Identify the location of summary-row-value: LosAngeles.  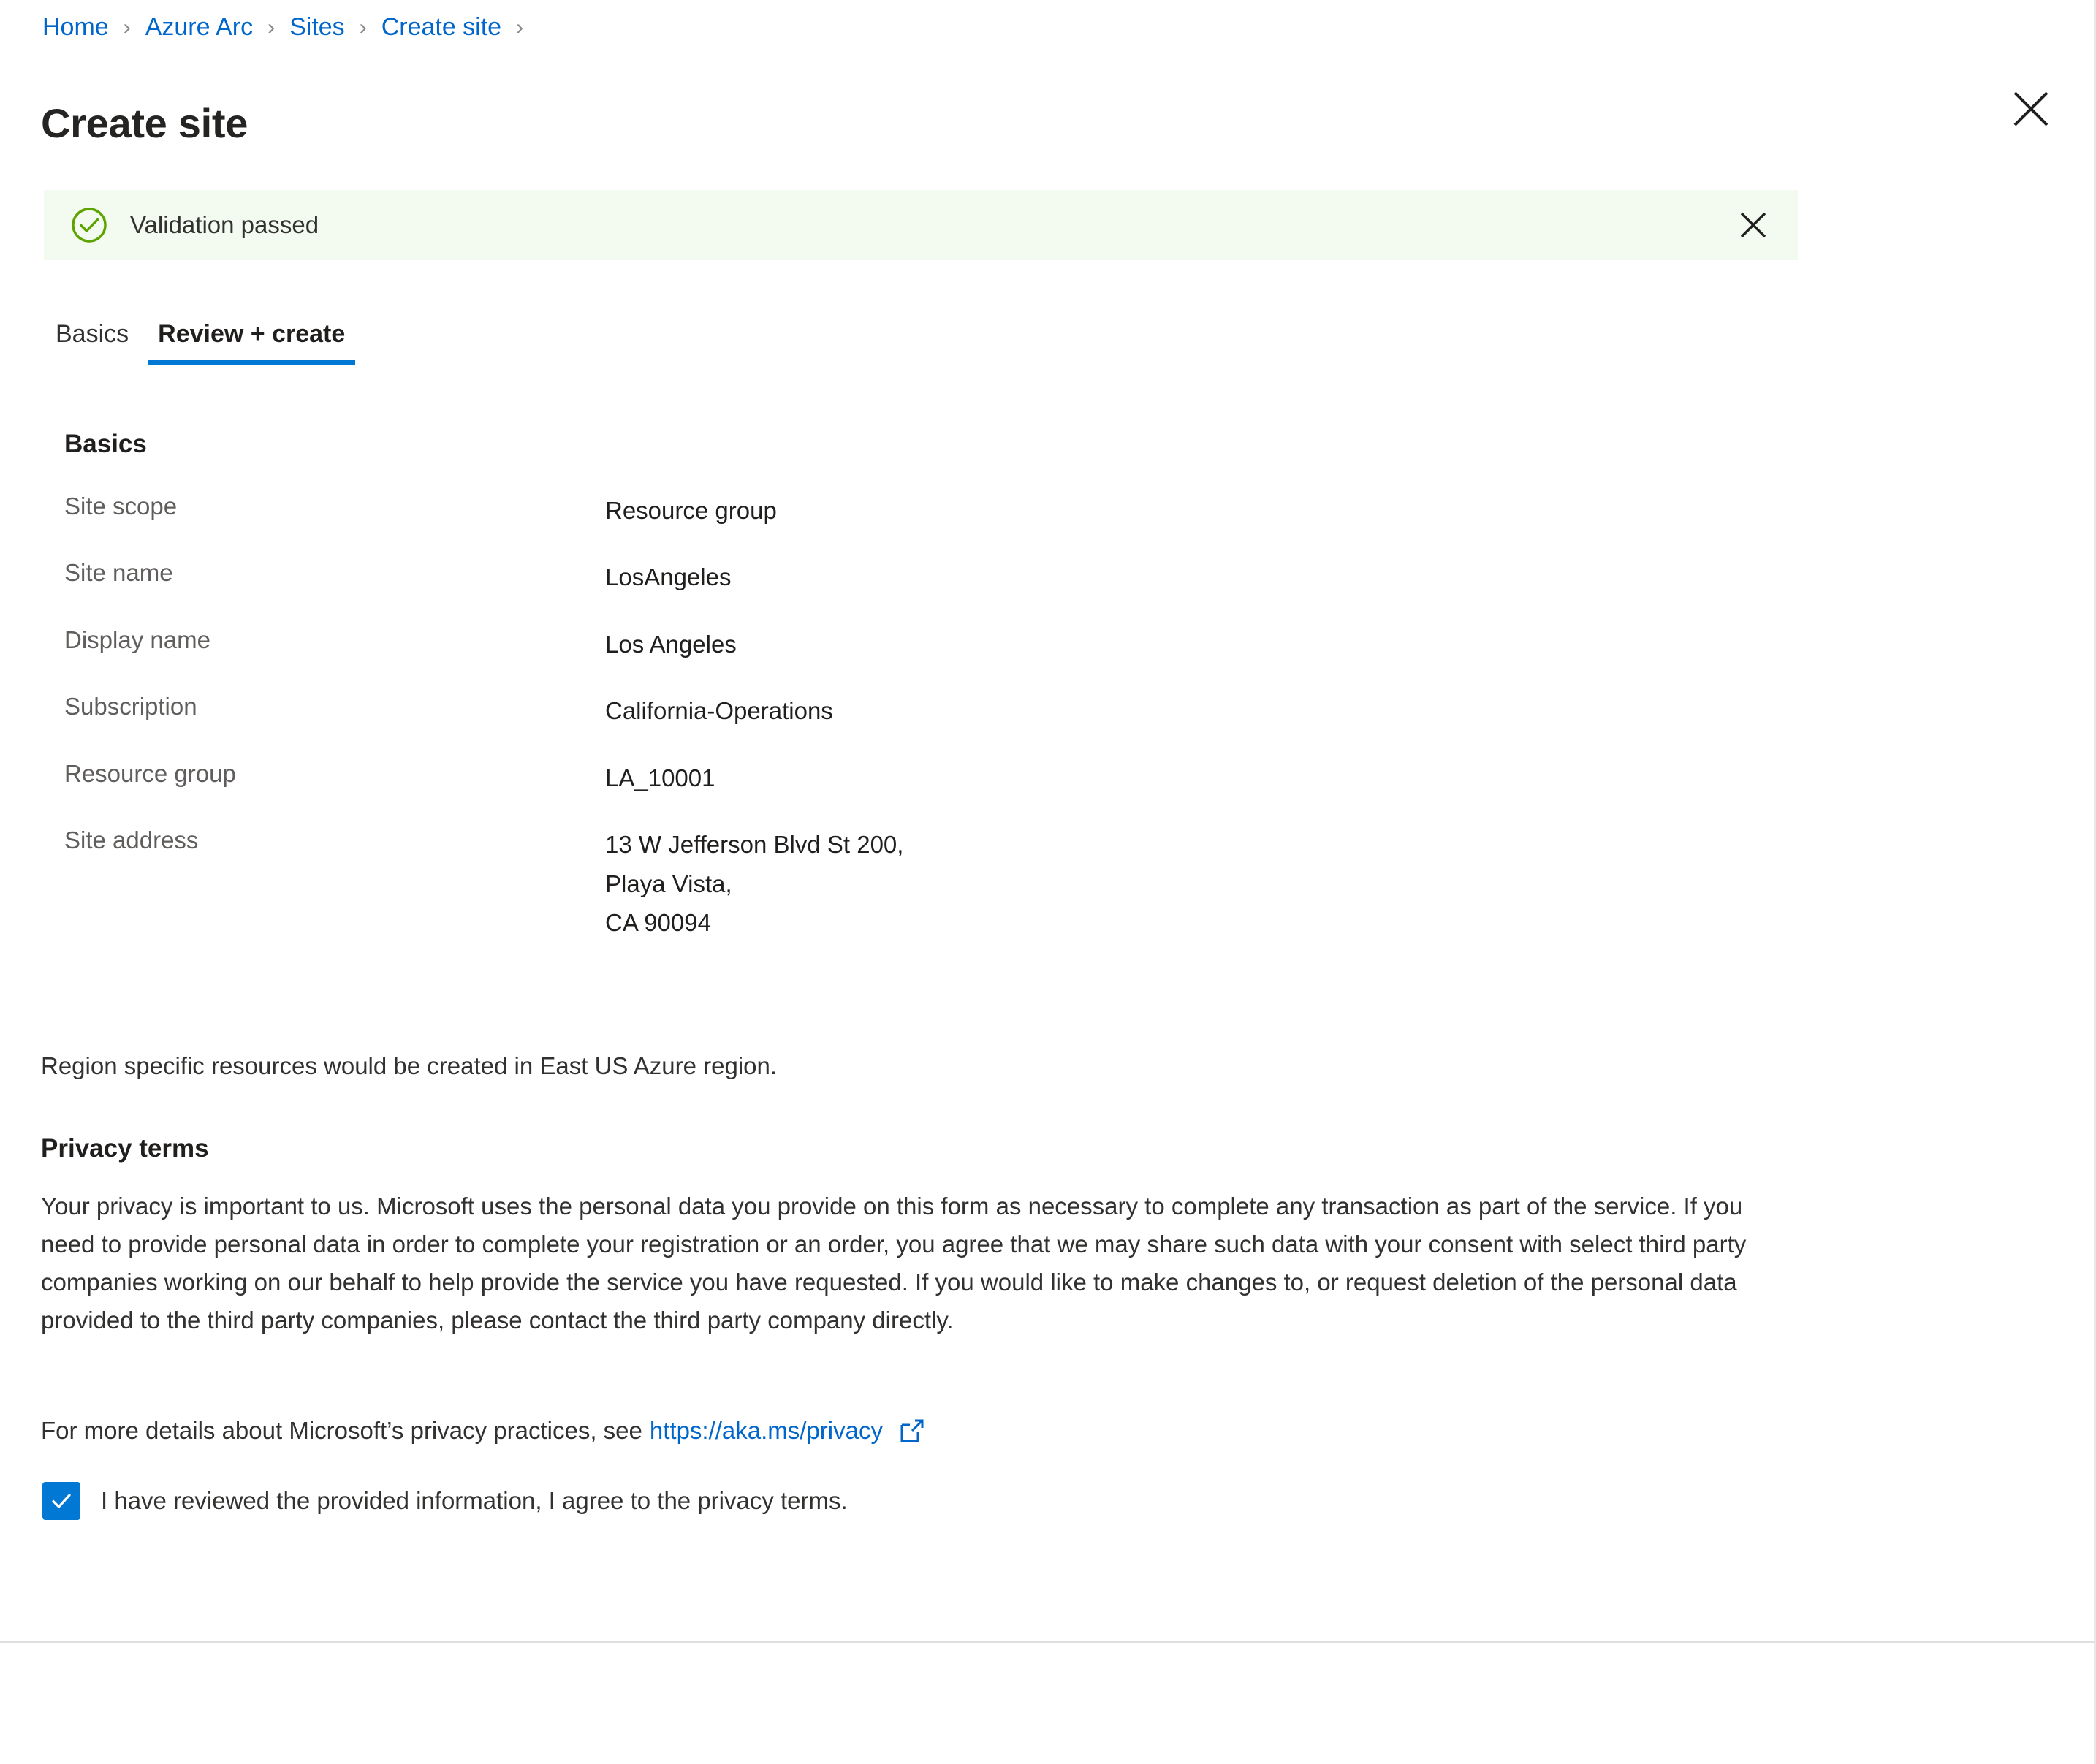
(669, 577).